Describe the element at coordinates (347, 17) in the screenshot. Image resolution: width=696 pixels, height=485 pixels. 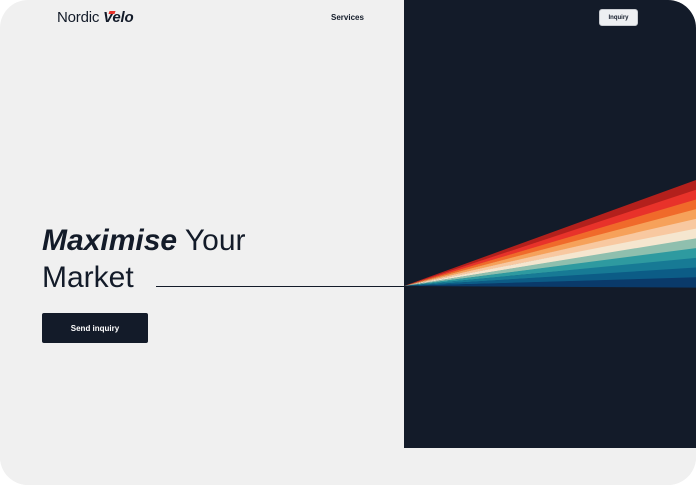
I see `nav-link-services: Services` at that location.